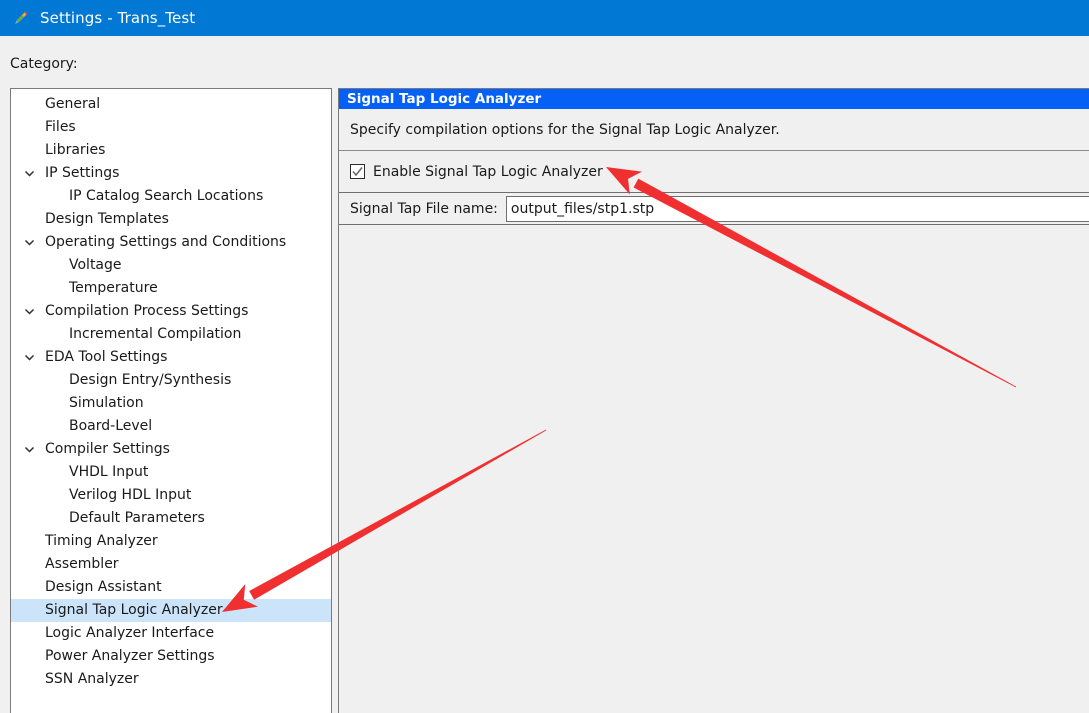 This screenshot has width=1089, height=713. Describe the element at coordinates (171, 564) in the screenshot. I see `tree-item-assembler: Assembler` at that location.